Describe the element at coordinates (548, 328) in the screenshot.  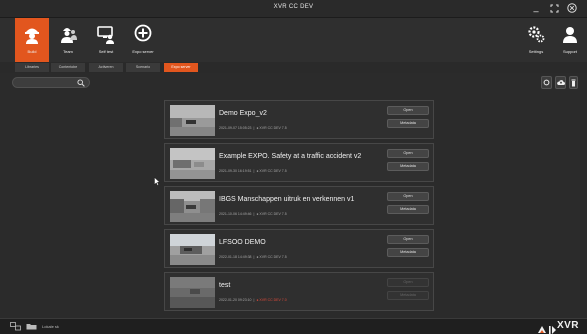
I see `brand-logo` at that location.